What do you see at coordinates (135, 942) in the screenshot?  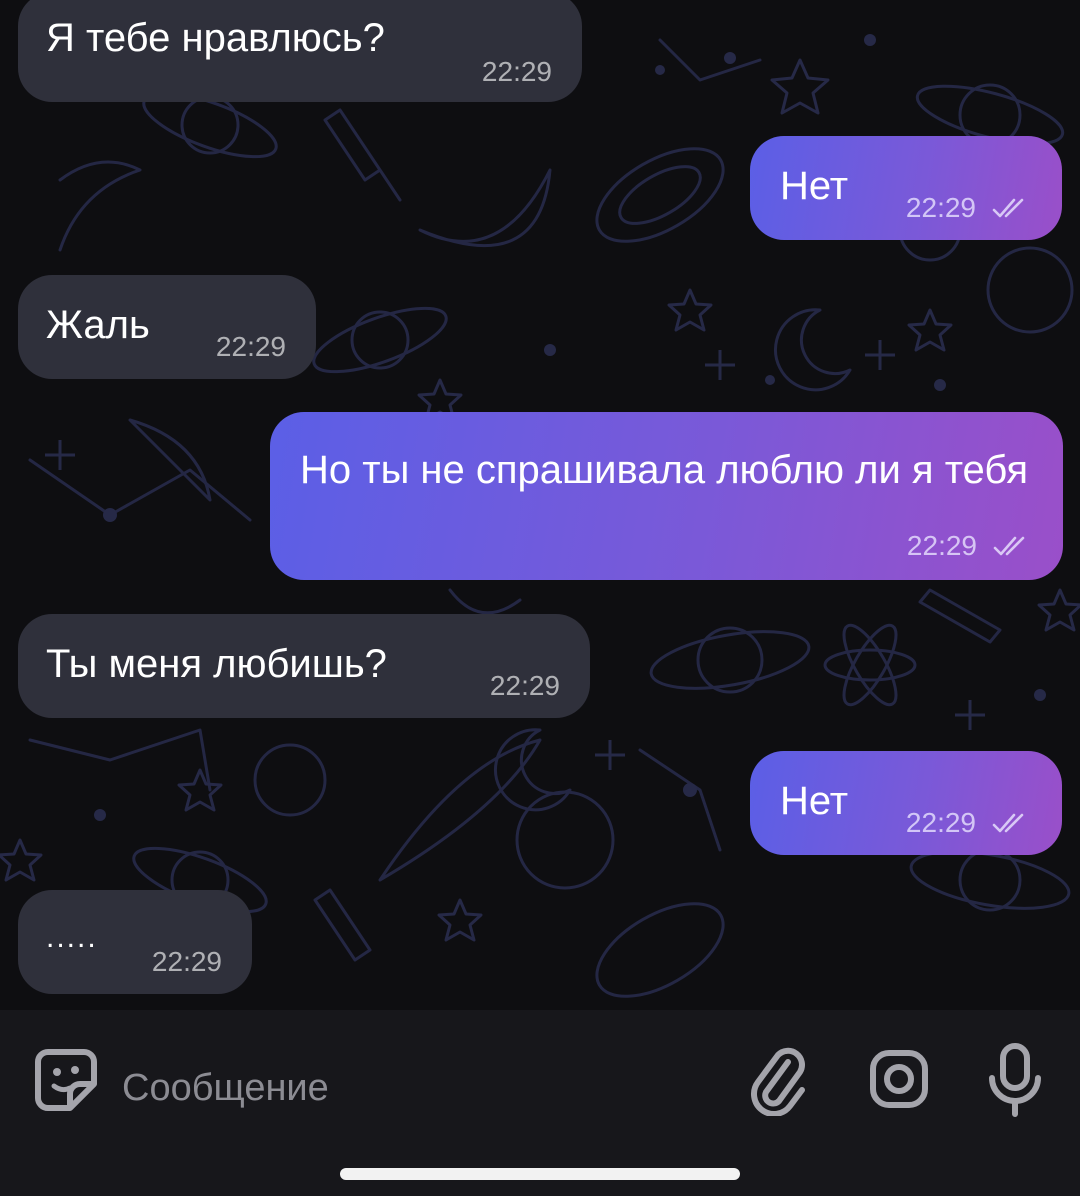 I see `message-incoming: ..... 22:29` at bounding box center [135, 942].